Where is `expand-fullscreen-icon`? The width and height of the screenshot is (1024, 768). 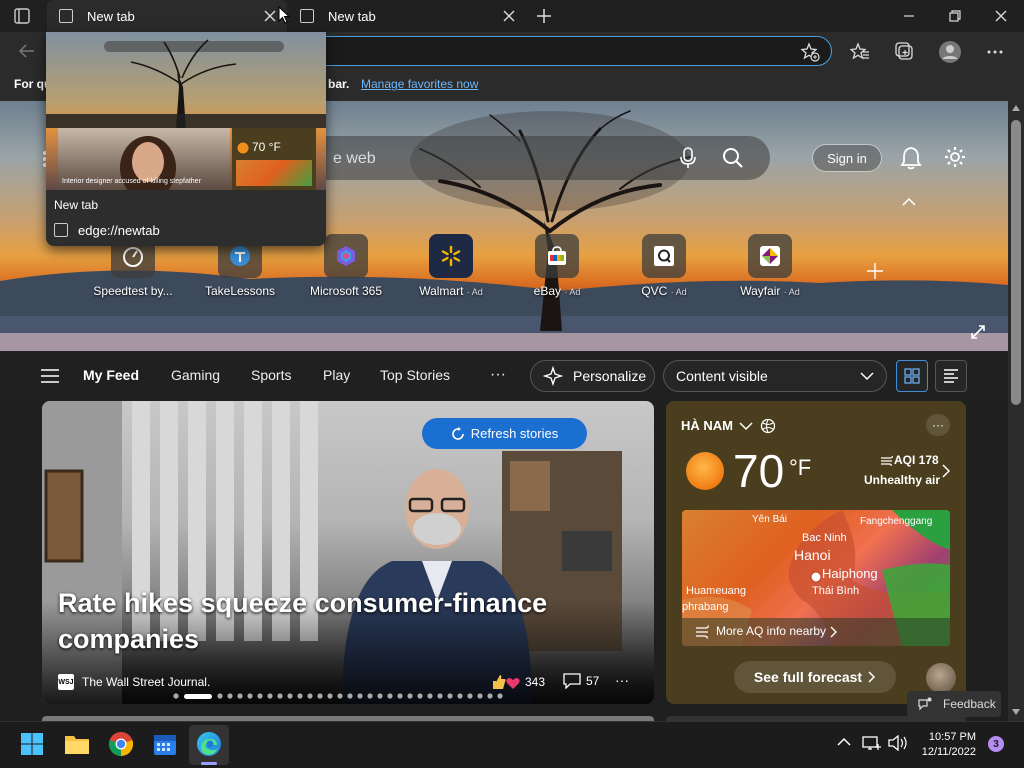
expand-fullscreen-icon is located at coordinates (978, 332).